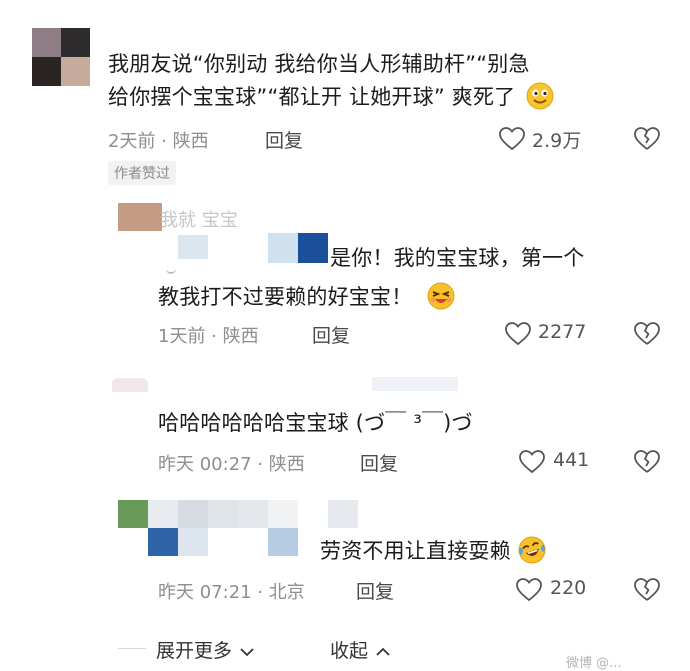 This screenshot has height=671, width=690. What do you see at coordinates (142, 173) in the screenshot?
I see `author-liked-badge: 作者赞过` at bounding box center [142, 173].